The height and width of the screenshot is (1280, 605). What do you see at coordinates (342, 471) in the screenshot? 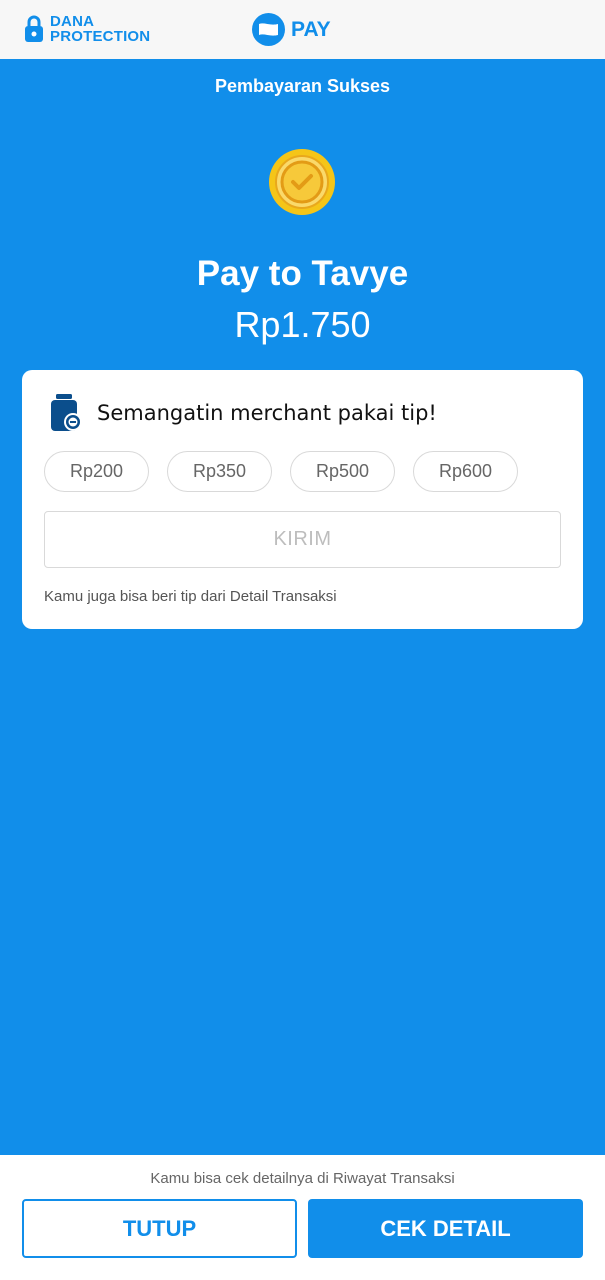
I see `tip-option-500: Rp500` at bounding box center [342, 471].